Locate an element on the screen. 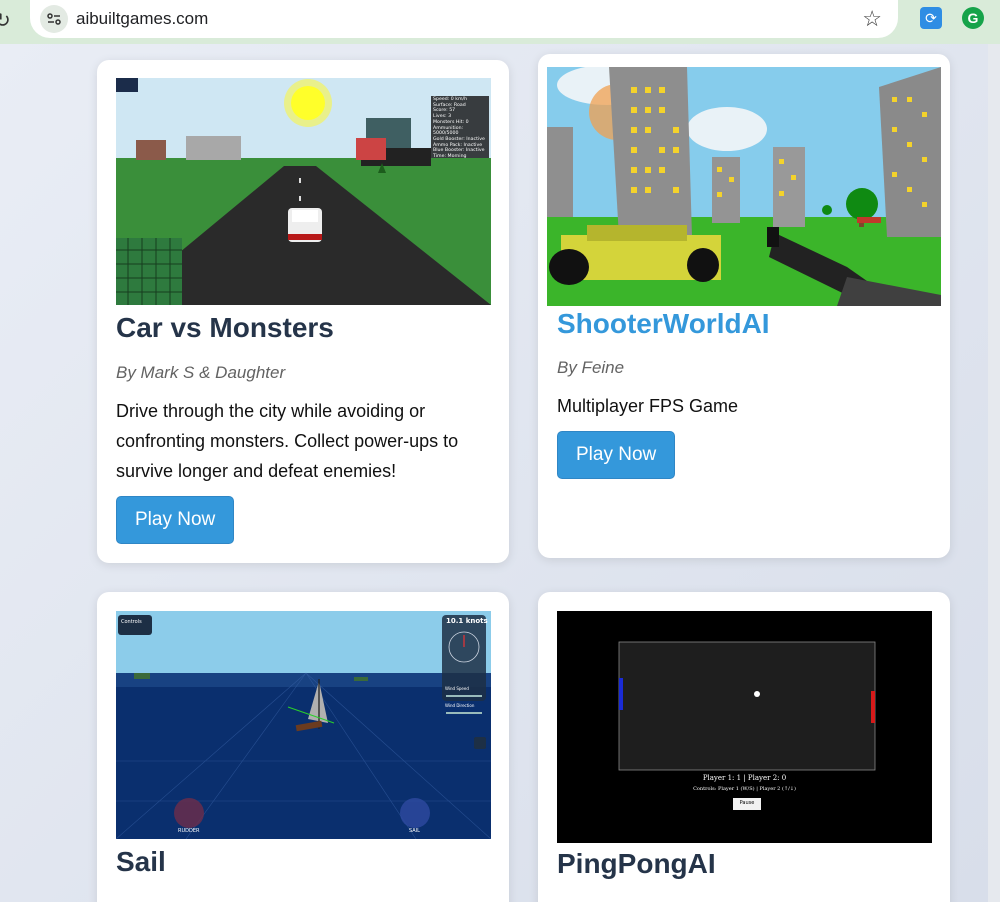 The height and width of the screenshot is (902, 1000). game-card-pingpongai: Player 1: 1 | Player 2: 0 Controls is located at coordinates (744, 747).